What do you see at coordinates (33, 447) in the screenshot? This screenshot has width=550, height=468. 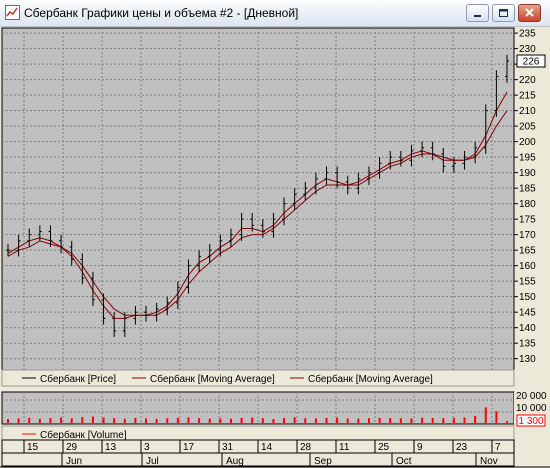 I see `date-day-label: 15` at bounding box center [33, 447].